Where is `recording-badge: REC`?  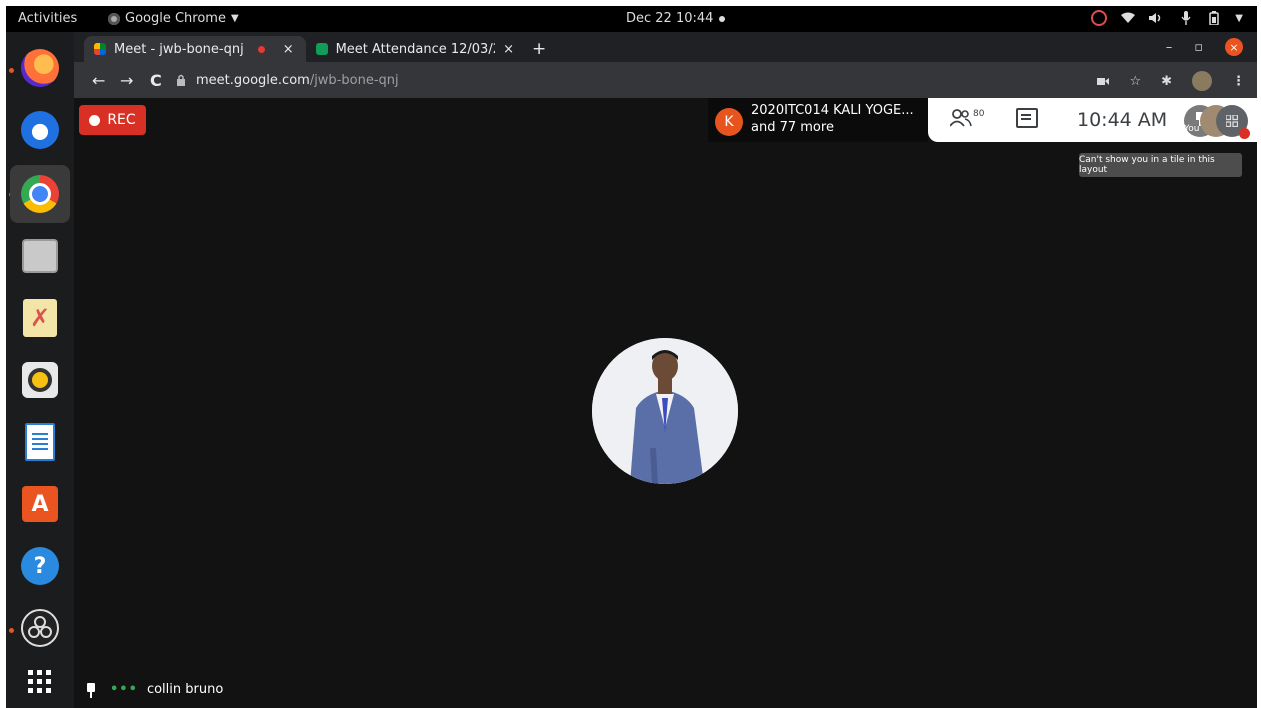 recording-badge: REC is located at coordinates (112, 120).